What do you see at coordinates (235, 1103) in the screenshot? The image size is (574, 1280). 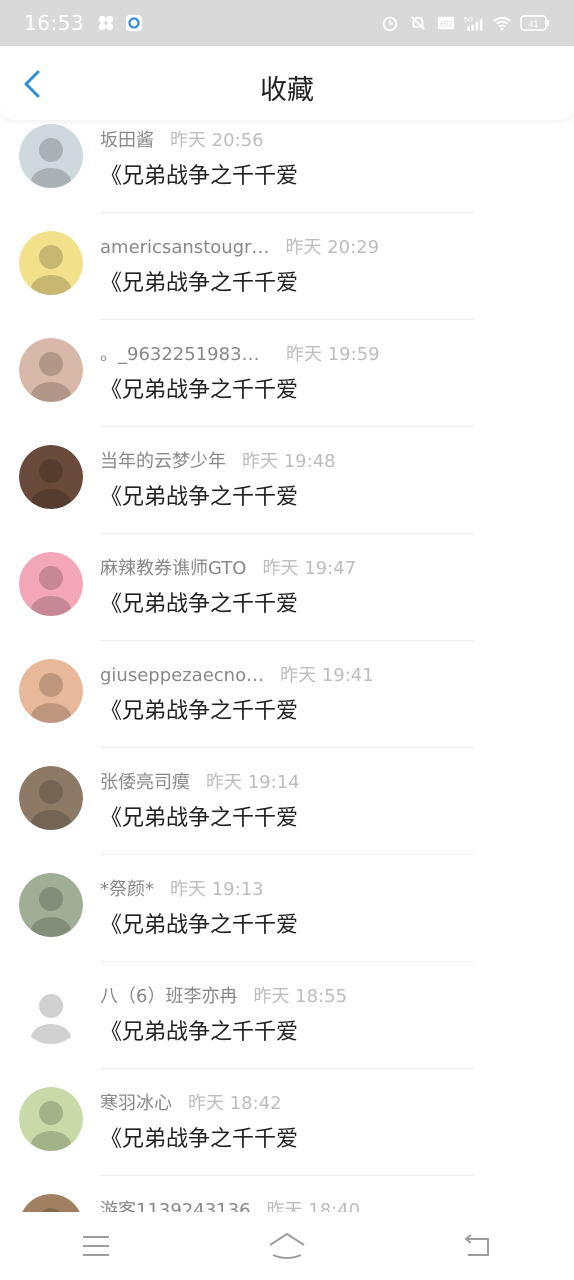 I see `item-timestamp: 昨天 18:42` at bounding box center [235, 1103].